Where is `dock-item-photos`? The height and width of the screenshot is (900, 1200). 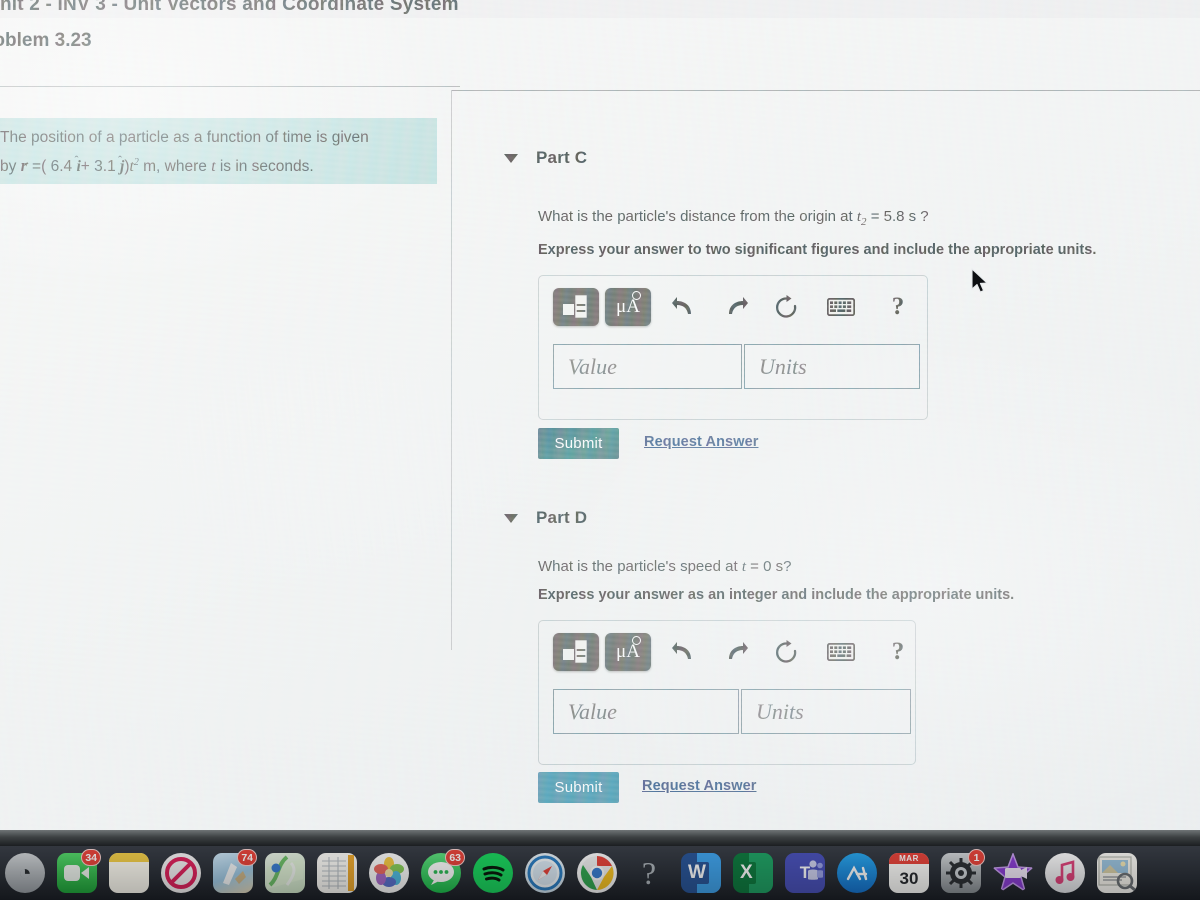 dock-item-photos is located at coordinates (389, 873).